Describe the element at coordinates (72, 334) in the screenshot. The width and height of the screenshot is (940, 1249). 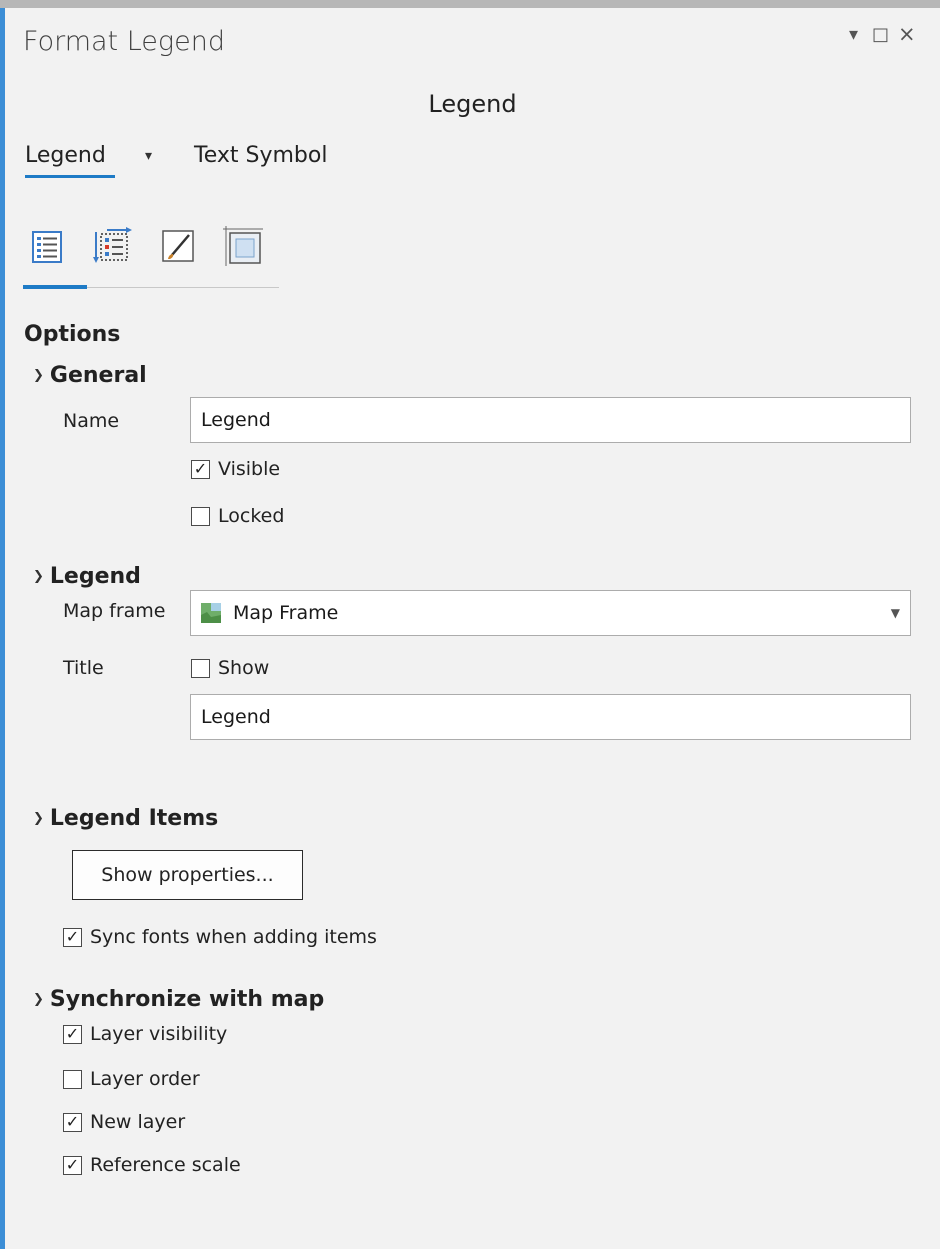
I see `options-title: Options` at that location.